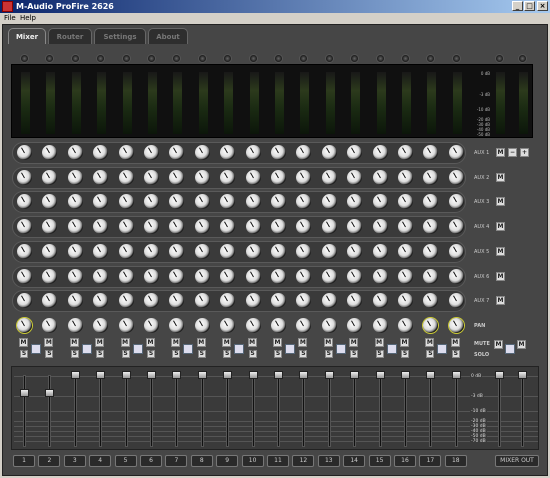 This screenshot has width=550, height=478. I want to click on aux-remove-button: −, so click(512, 152).